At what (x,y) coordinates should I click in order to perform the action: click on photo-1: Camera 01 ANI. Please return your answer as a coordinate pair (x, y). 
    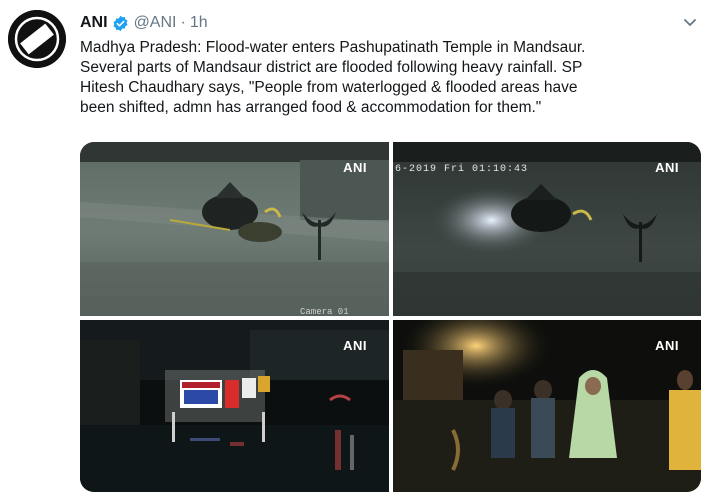
    Looking at the image, I should click on (234, 229).